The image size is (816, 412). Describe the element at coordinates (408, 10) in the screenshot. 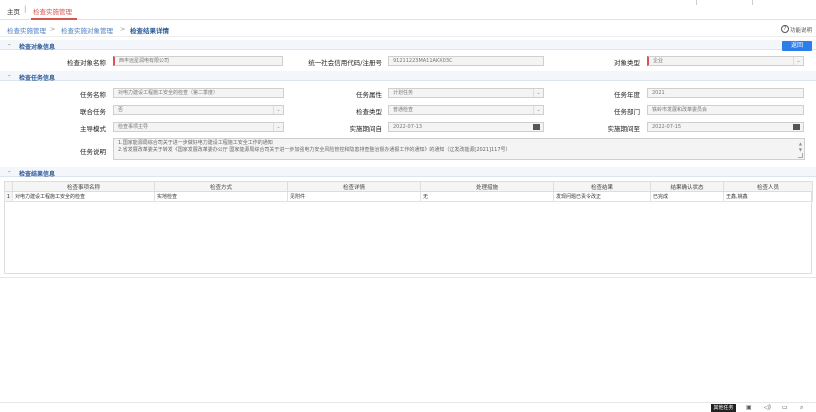

I see `top-nav-bar: 主页 | 检查实施管理` at that location.